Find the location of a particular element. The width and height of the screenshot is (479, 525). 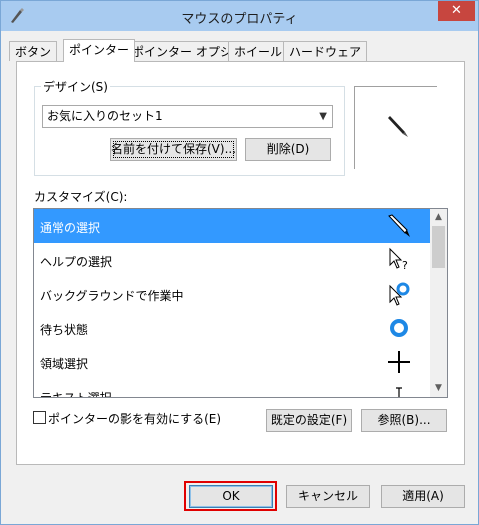

tab-pointers: ポインター is located at coordinates (99, 50).